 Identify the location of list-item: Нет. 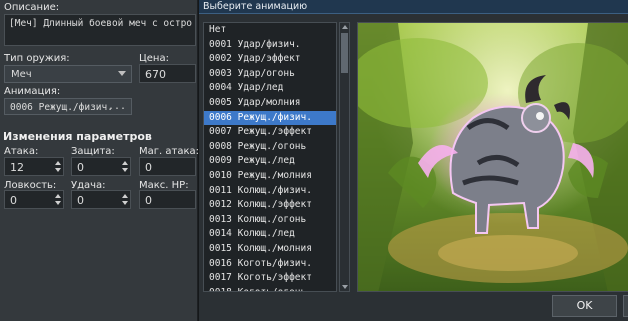
(270, 30).